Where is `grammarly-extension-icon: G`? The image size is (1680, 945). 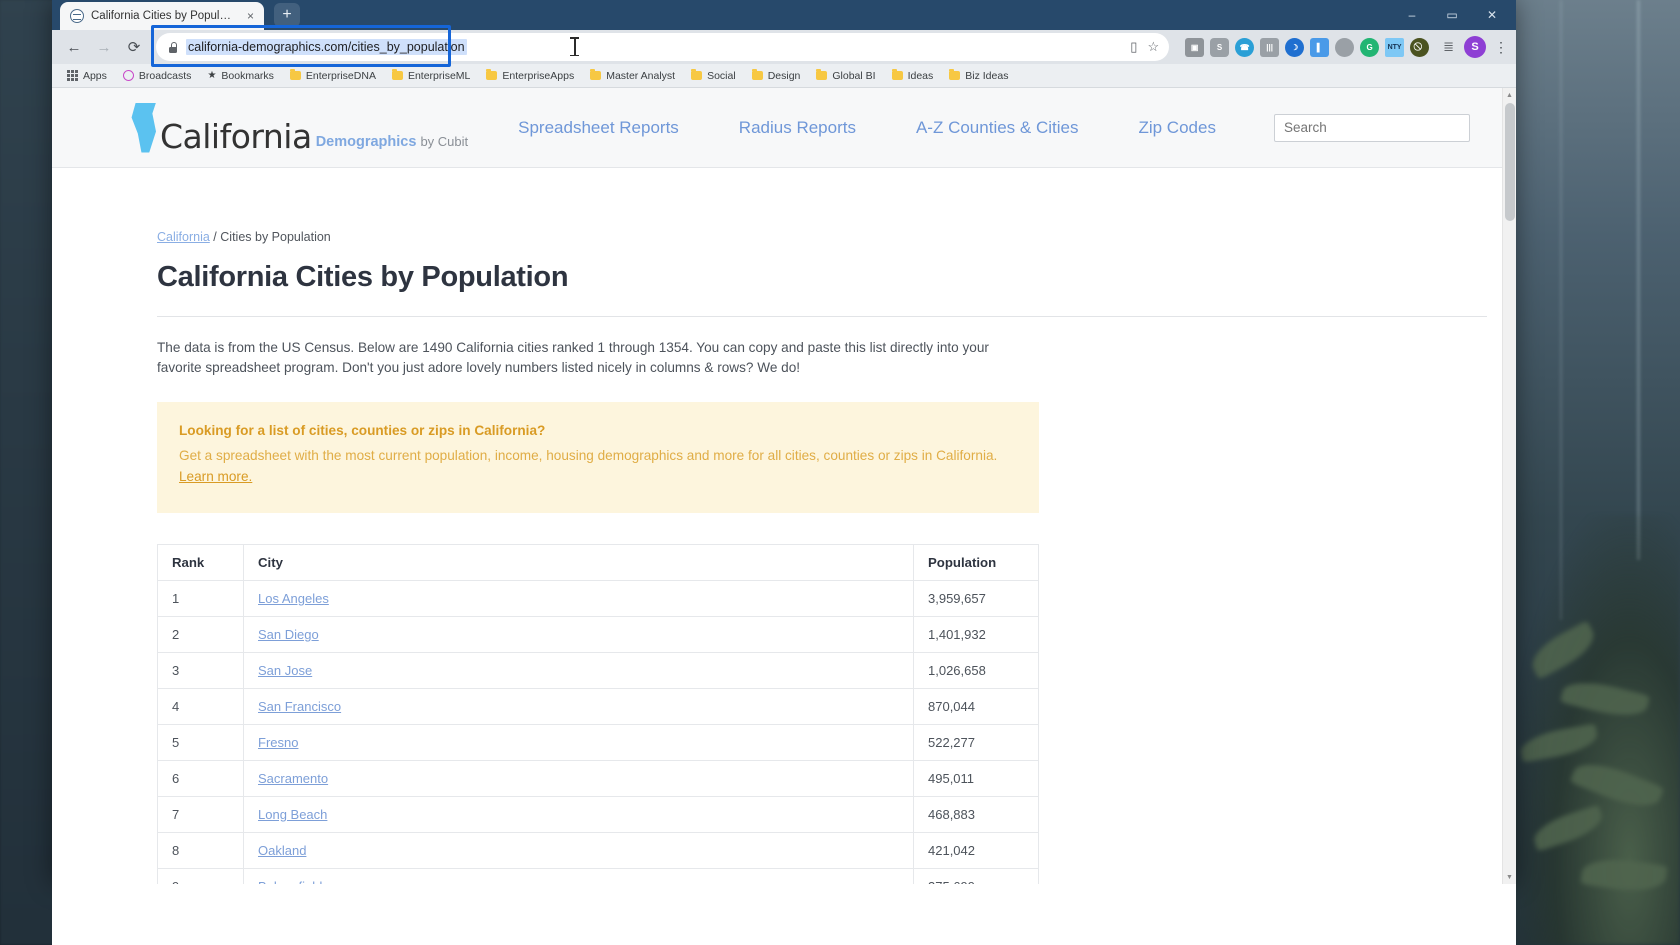
grammarly-extension-icon: G is located at coordinates (1370, 47).